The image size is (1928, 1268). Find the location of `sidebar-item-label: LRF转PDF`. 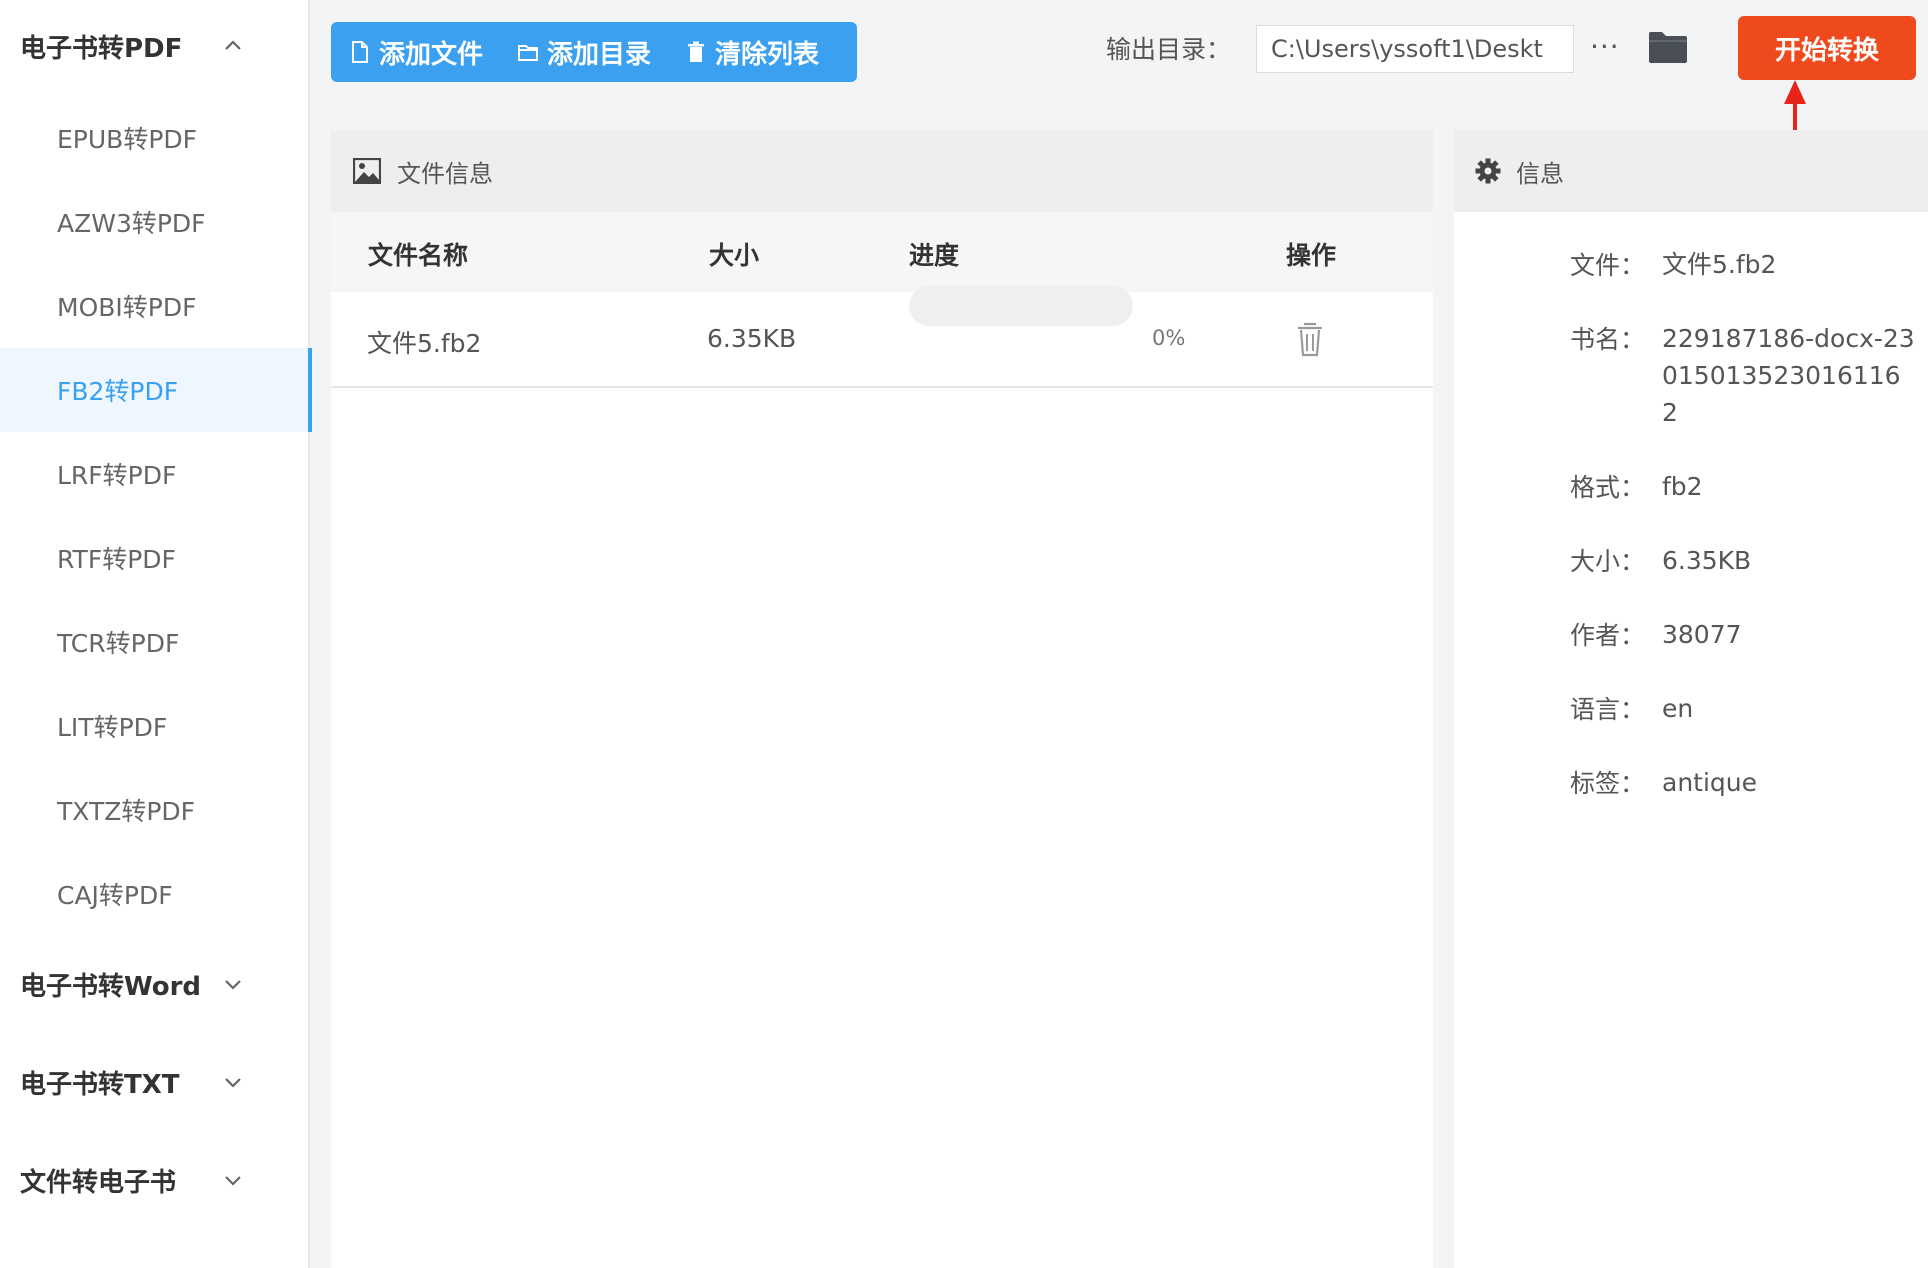

sidebar-item-label: LRF转PDF is located at coordinates (117, 475).